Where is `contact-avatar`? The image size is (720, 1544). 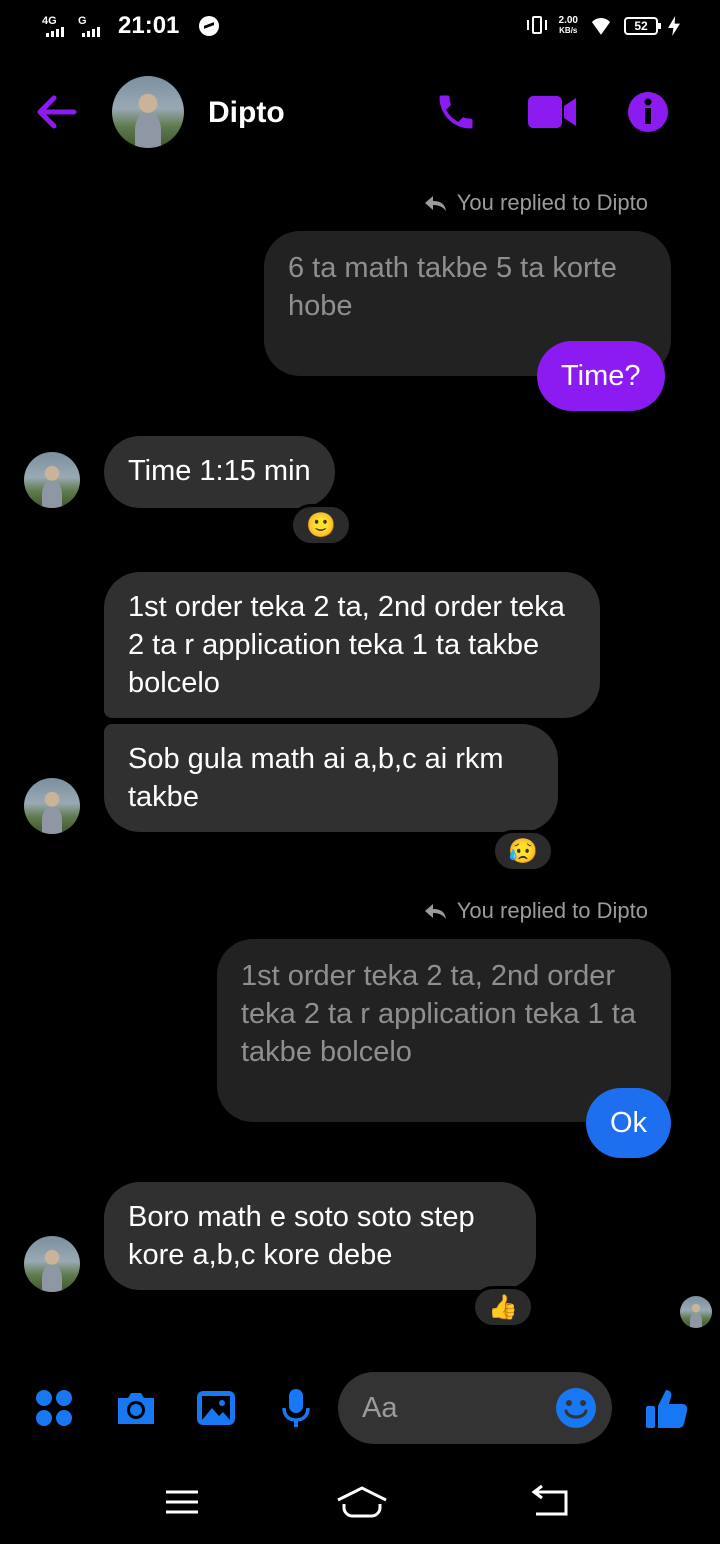
contact-avatar is located at coordinates (148, 112).